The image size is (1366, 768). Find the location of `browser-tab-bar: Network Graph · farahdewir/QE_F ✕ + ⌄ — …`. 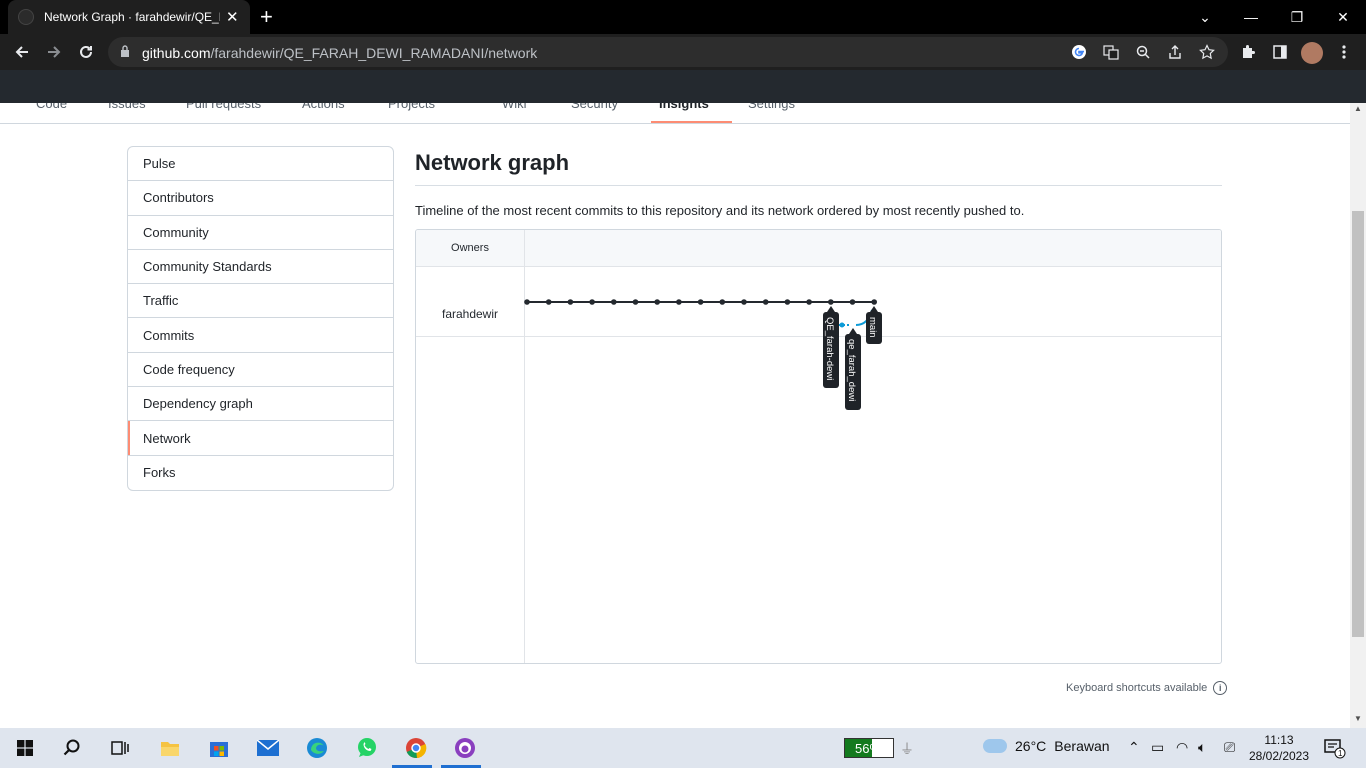

browser-tab-bar: Network Graph · farahdewir/QE_F ✕ + ⌄ — … is located at coordinates (683, 17).